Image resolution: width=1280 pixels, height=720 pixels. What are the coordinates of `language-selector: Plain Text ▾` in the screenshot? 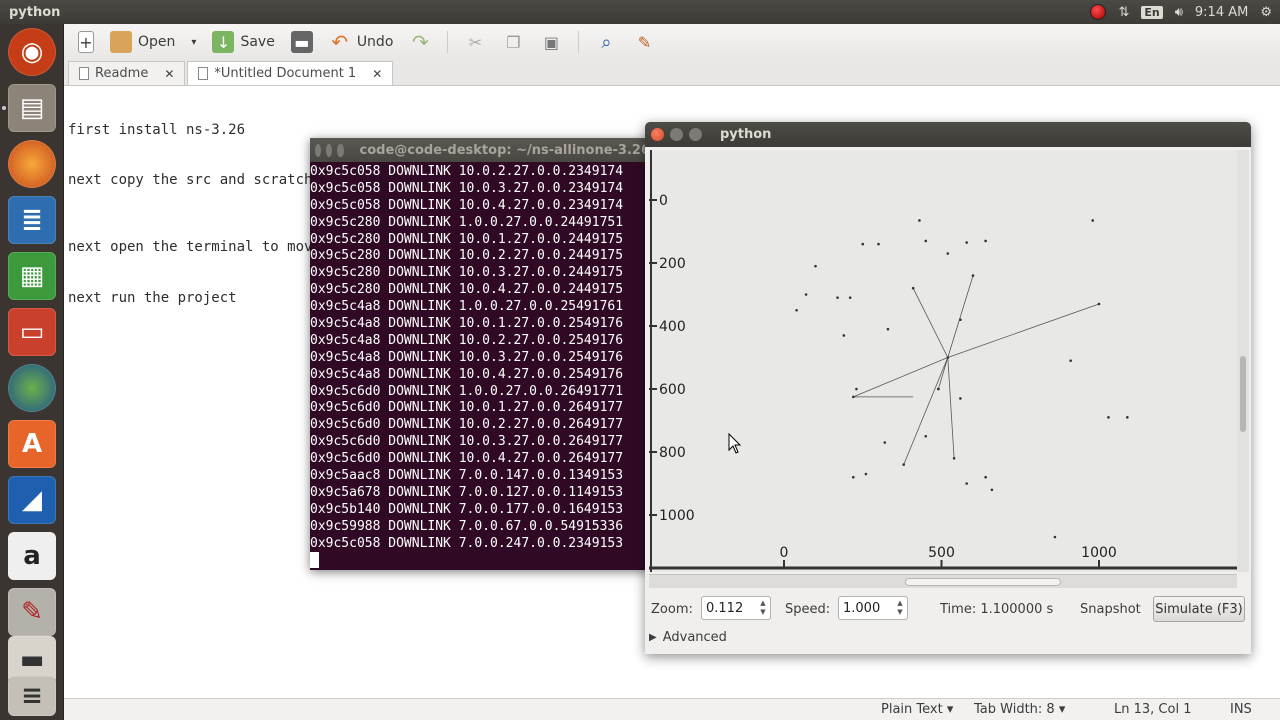 It's located at (917, 709).